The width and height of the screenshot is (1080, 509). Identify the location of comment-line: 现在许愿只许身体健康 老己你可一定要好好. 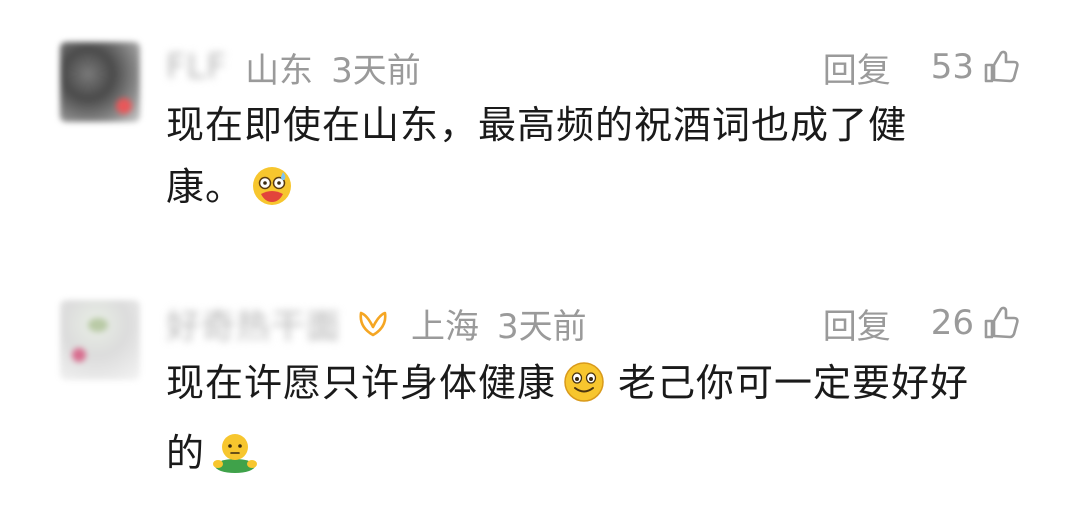
(596, 387).